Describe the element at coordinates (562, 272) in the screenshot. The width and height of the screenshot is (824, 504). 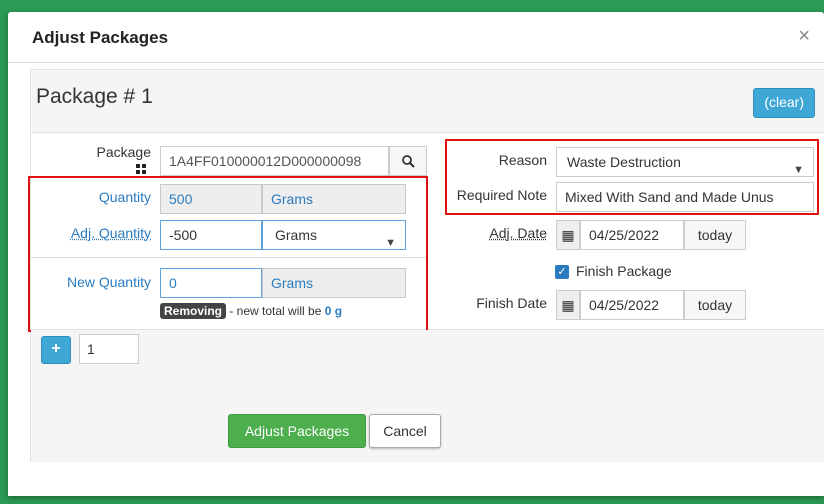
I see `finish-package-checkbox: ✓` at that location.